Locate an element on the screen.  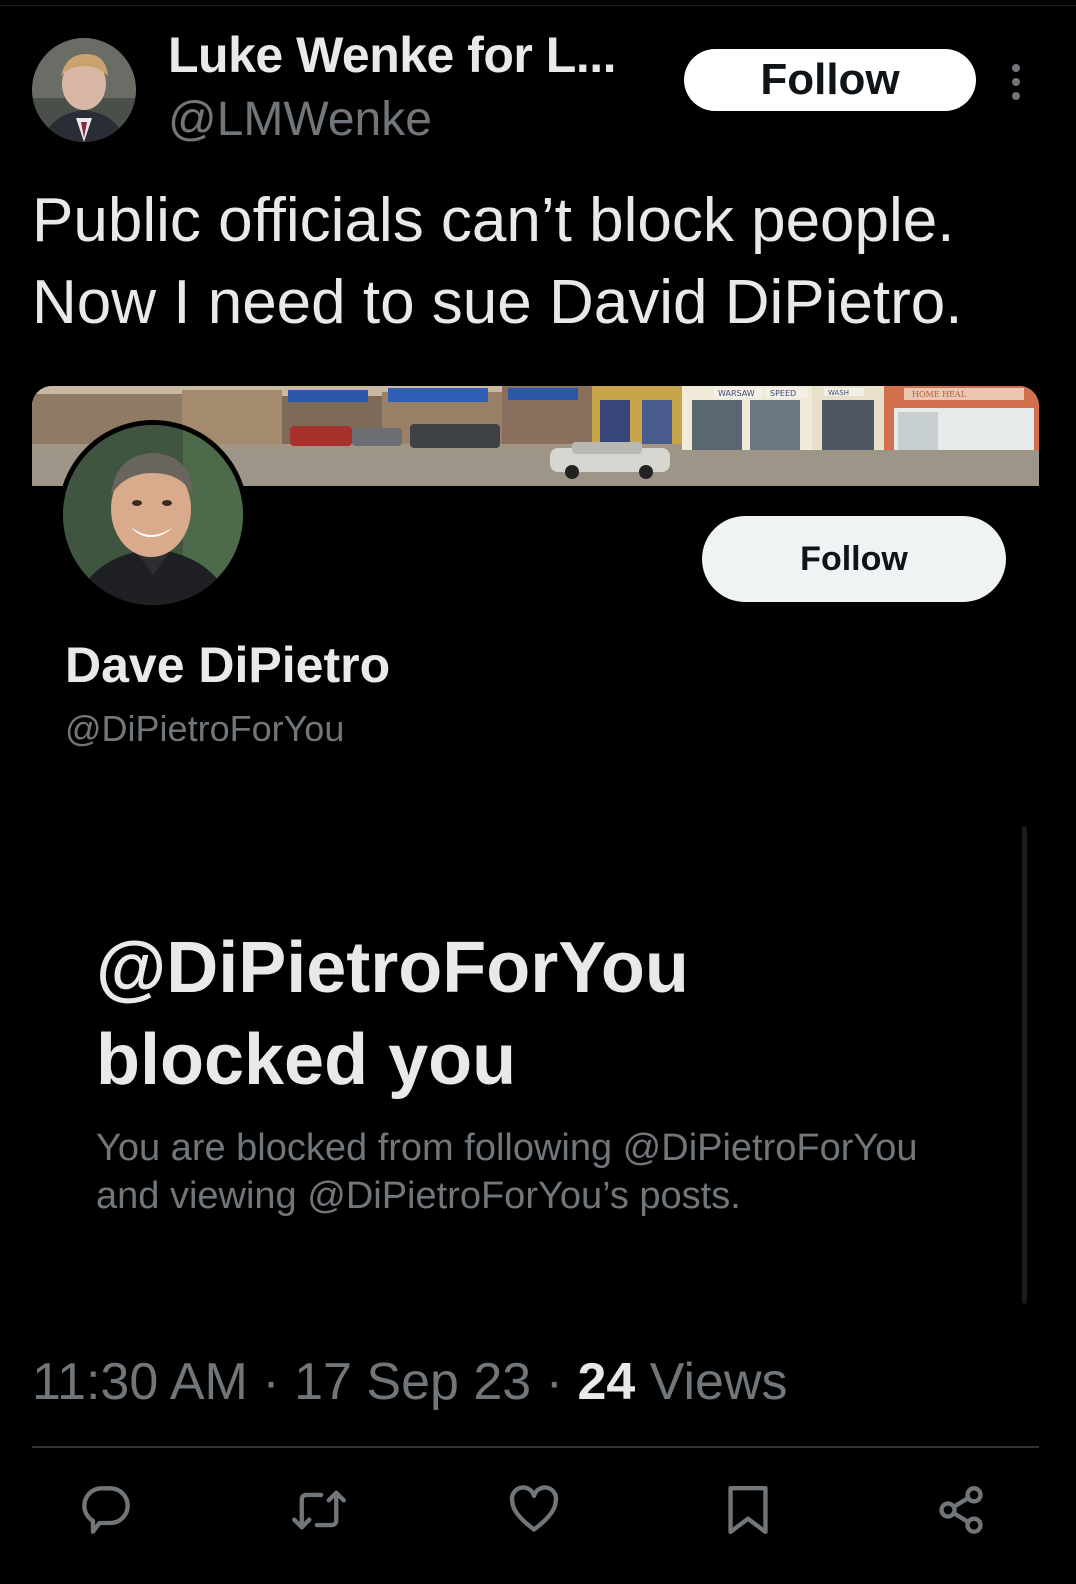
blocked-title: @DiPietroForYou blocked you is located at coordinates (526, 1014).